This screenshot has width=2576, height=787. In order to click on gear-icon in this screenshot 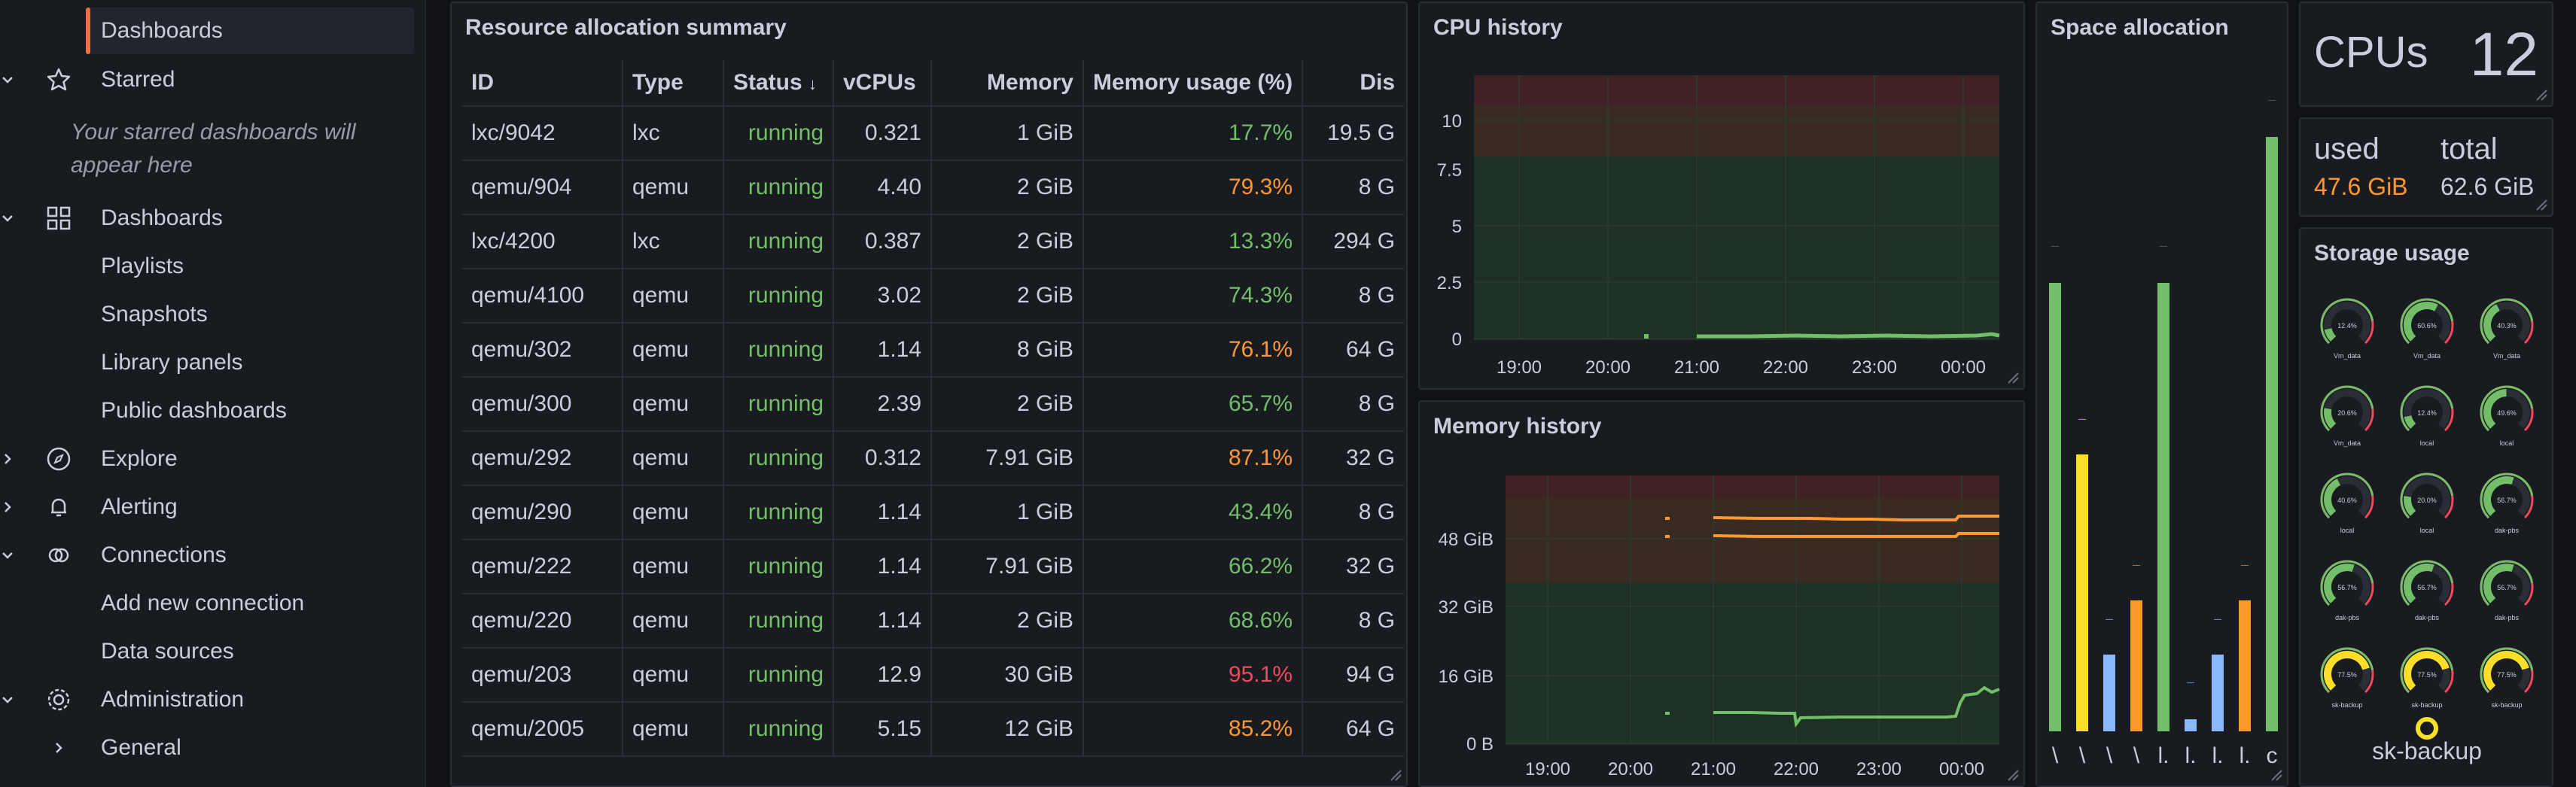, I will do `click(59, 700)`.